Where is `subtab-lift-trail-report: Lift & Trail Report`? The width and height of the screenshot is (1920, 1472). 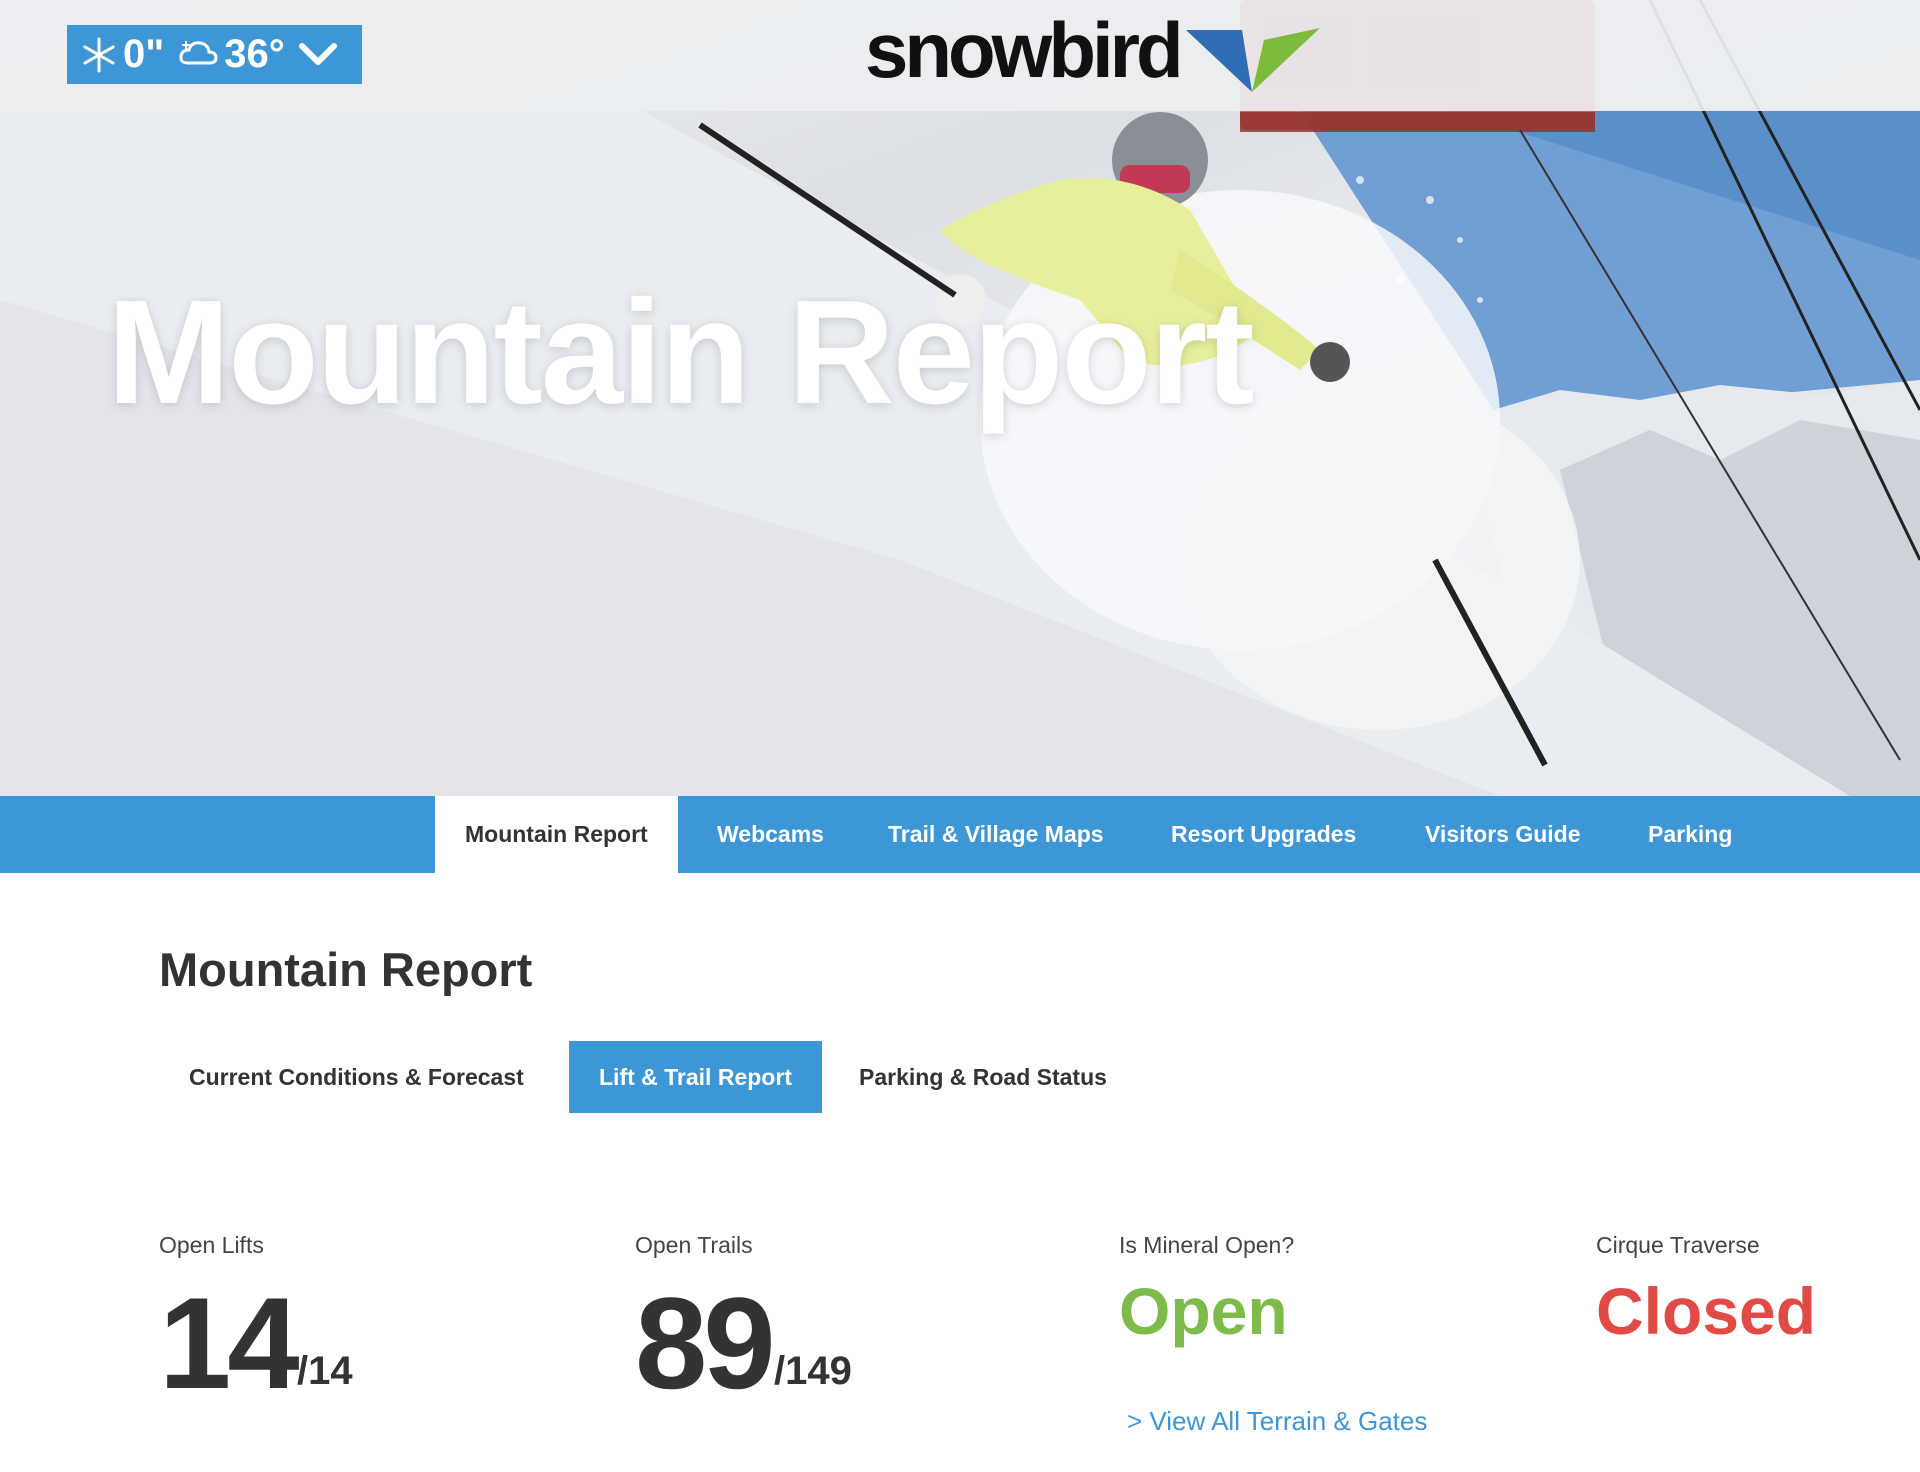 subtab-lift-trail-report: Lift & Trail Report is located at coordinates (695, 1077).